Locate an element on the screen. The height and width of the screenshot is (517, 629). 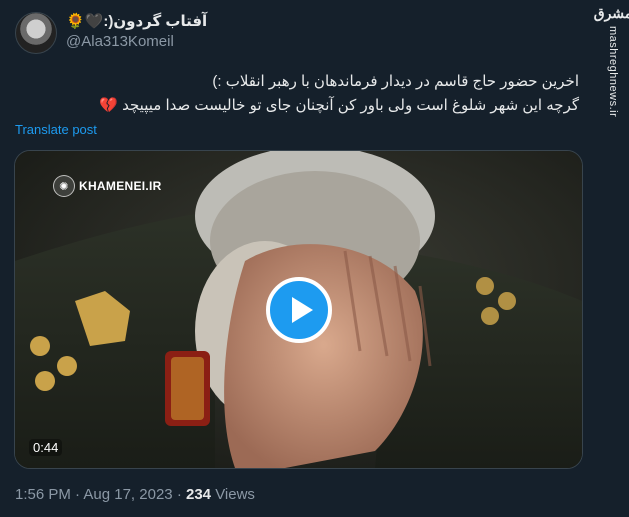
author-handle: @Ala313Komeil is located at coordinates (120, 41).